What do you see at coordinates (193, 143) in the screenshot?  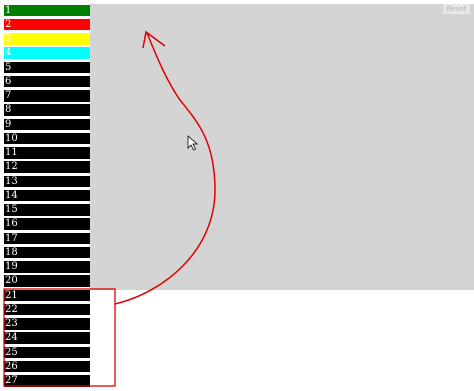 I see `cursor-icon` at bounding box center [193, 143].